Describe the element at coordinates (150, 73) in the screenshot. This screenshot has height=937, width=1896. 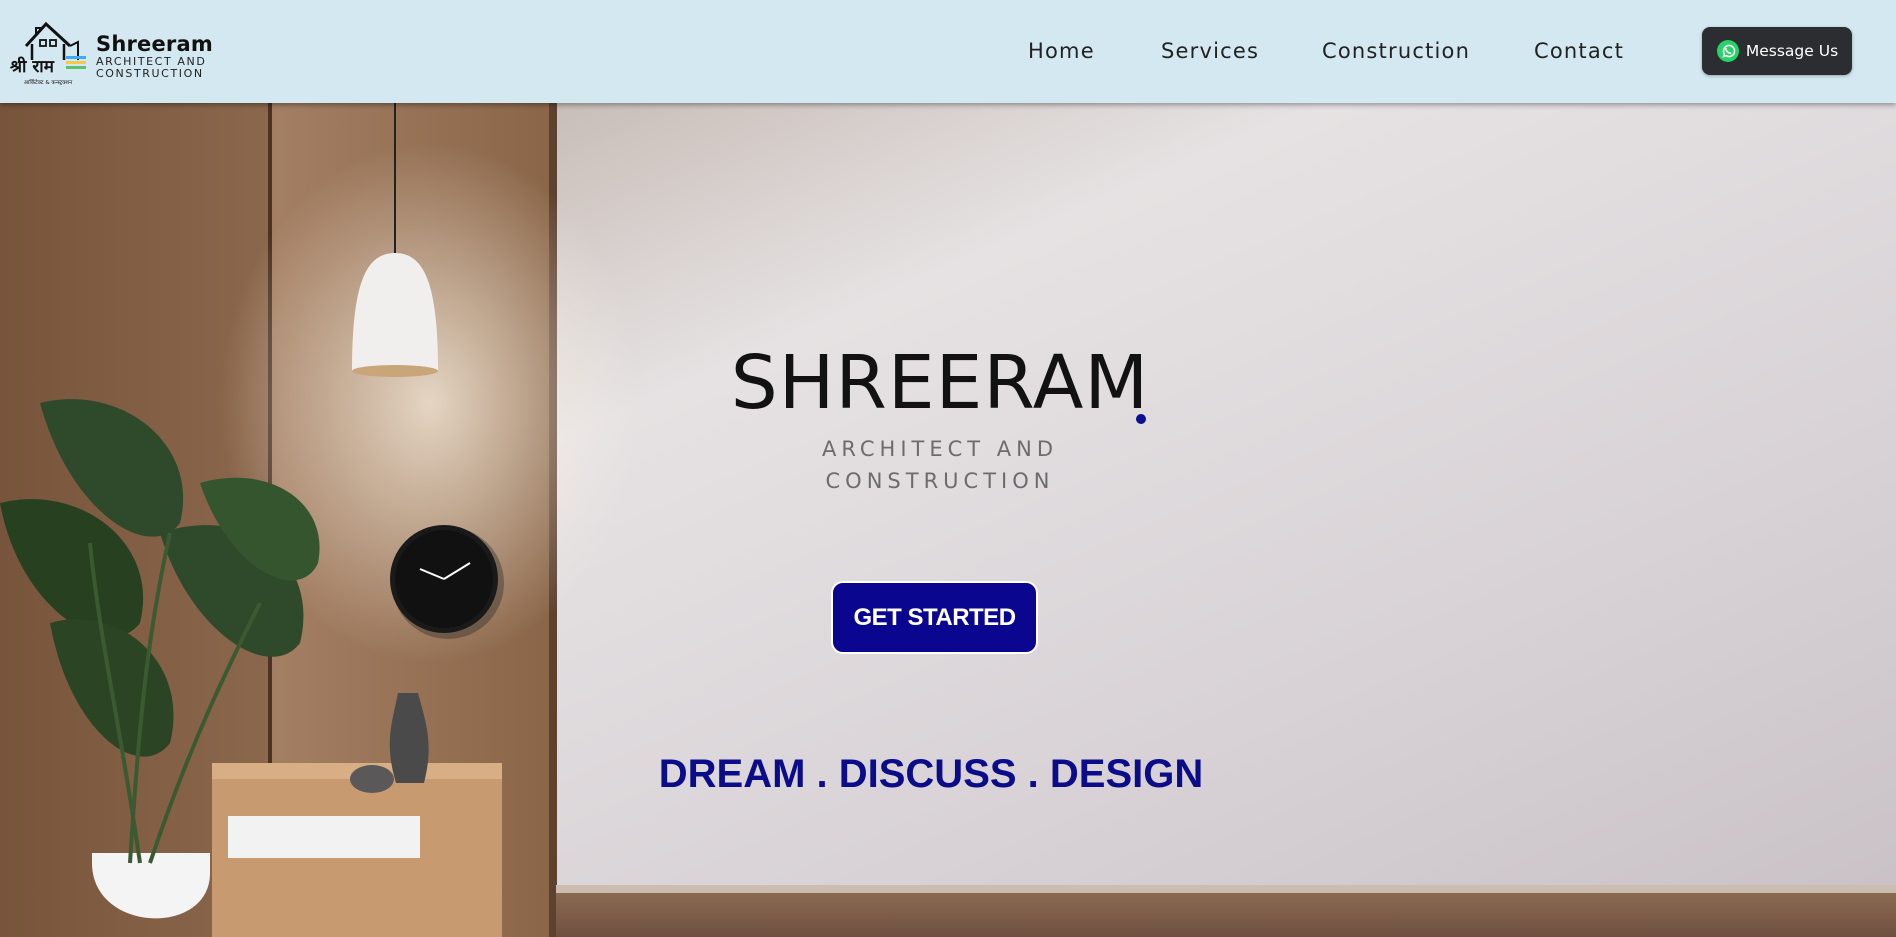
I see `brand-sub-line2: CONSTRUCTION` at that location.